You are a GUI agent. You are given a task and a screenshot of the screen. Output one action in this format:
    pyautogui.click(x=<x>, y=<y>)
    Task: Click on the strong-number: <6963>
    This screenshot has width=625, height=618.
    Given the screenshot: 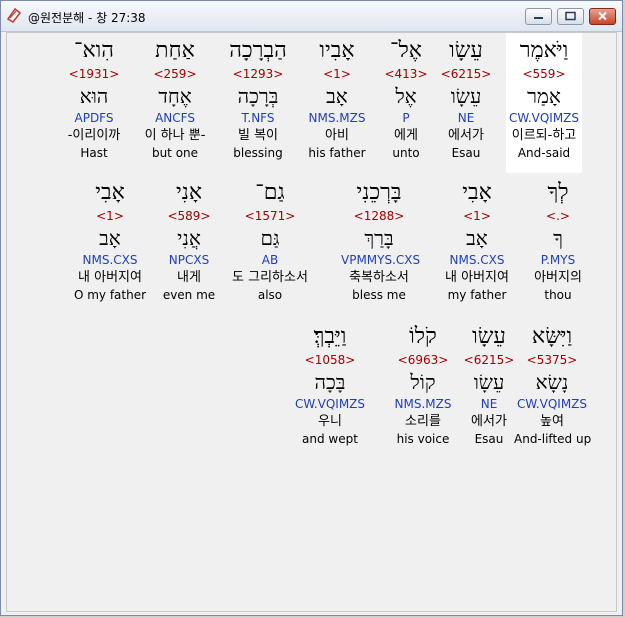 What is the action you would take?
    pyautogui.click(x=423, y=360)
    